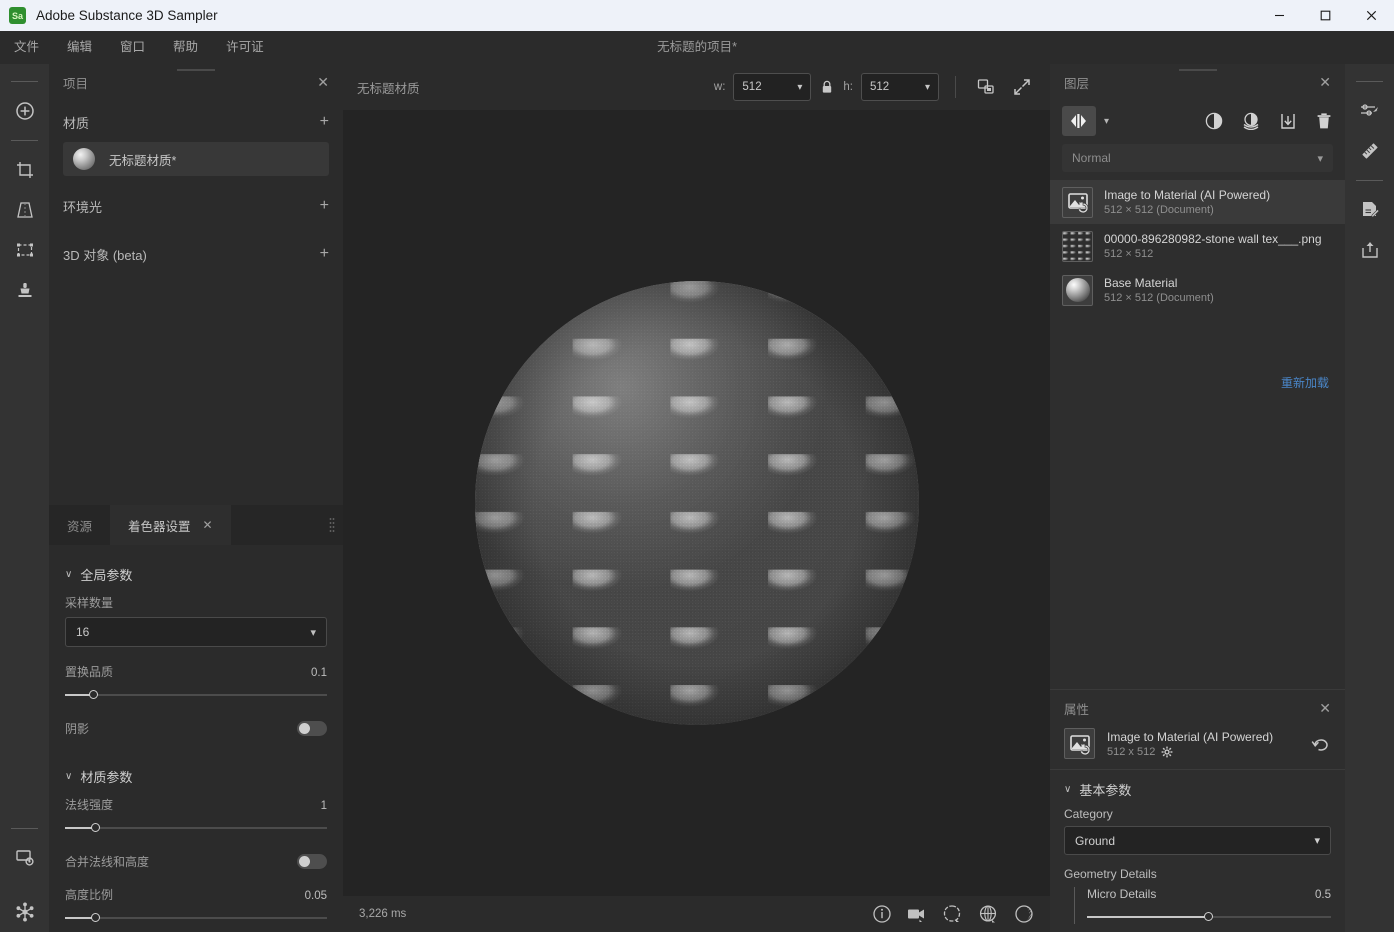 The width and height of the screenshot is (1394, 932). What do you see at coordinates (312, 861) in the screenshot?
I see `merge-normal-height-toggle` at bounding box center [312, 861].